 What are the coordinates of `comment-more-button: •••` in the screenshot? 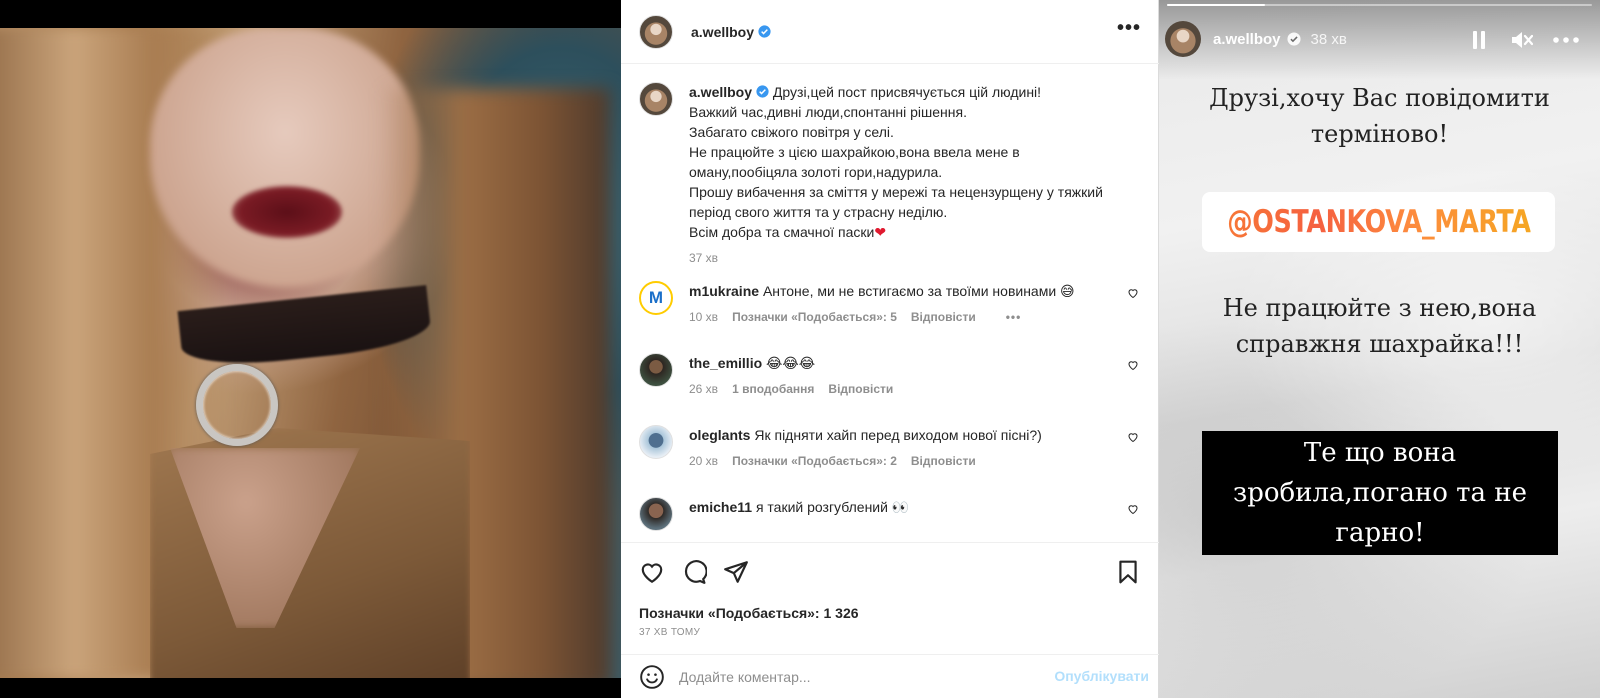 It's located at (1014, 317).